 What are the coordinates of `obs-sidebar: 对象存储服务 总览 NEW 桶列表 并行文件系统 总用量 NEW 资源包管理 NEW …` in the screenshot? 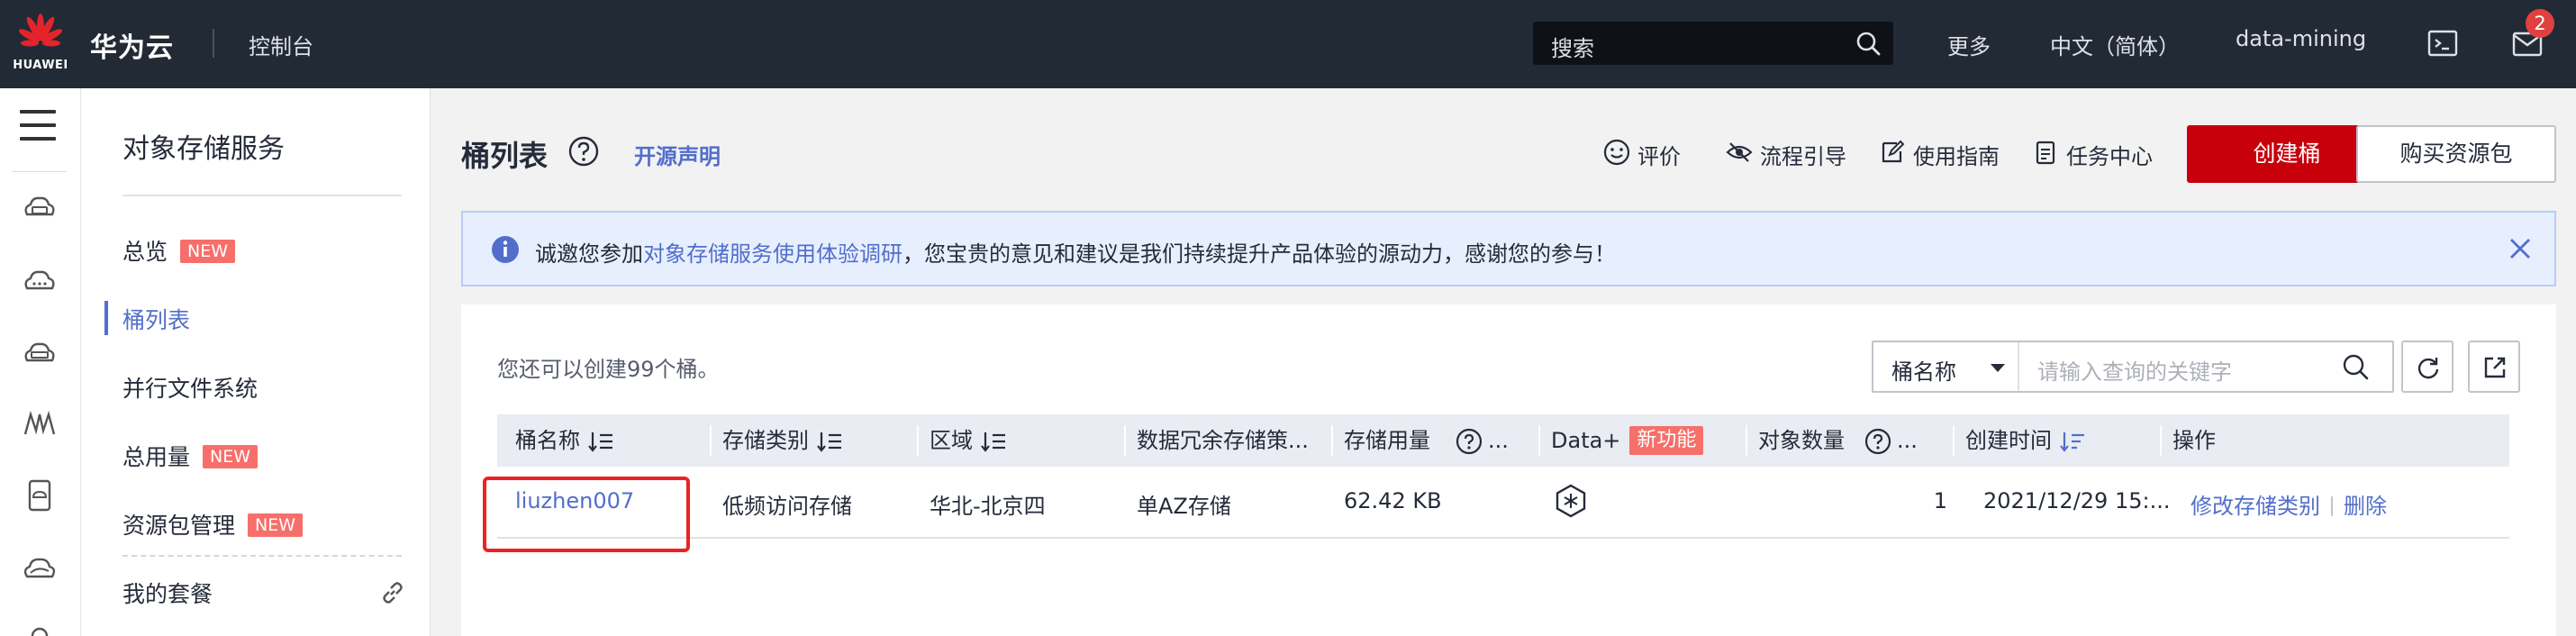 It's located at (256, 362).